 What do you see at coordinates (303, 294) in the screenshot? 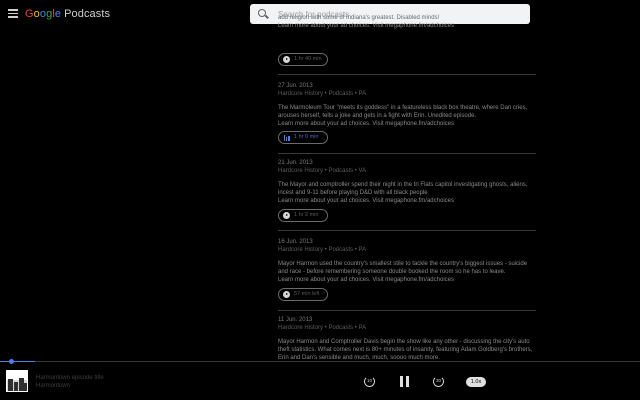
I see `play-episode-button: 57 min left` at bounding box center [303, 294].